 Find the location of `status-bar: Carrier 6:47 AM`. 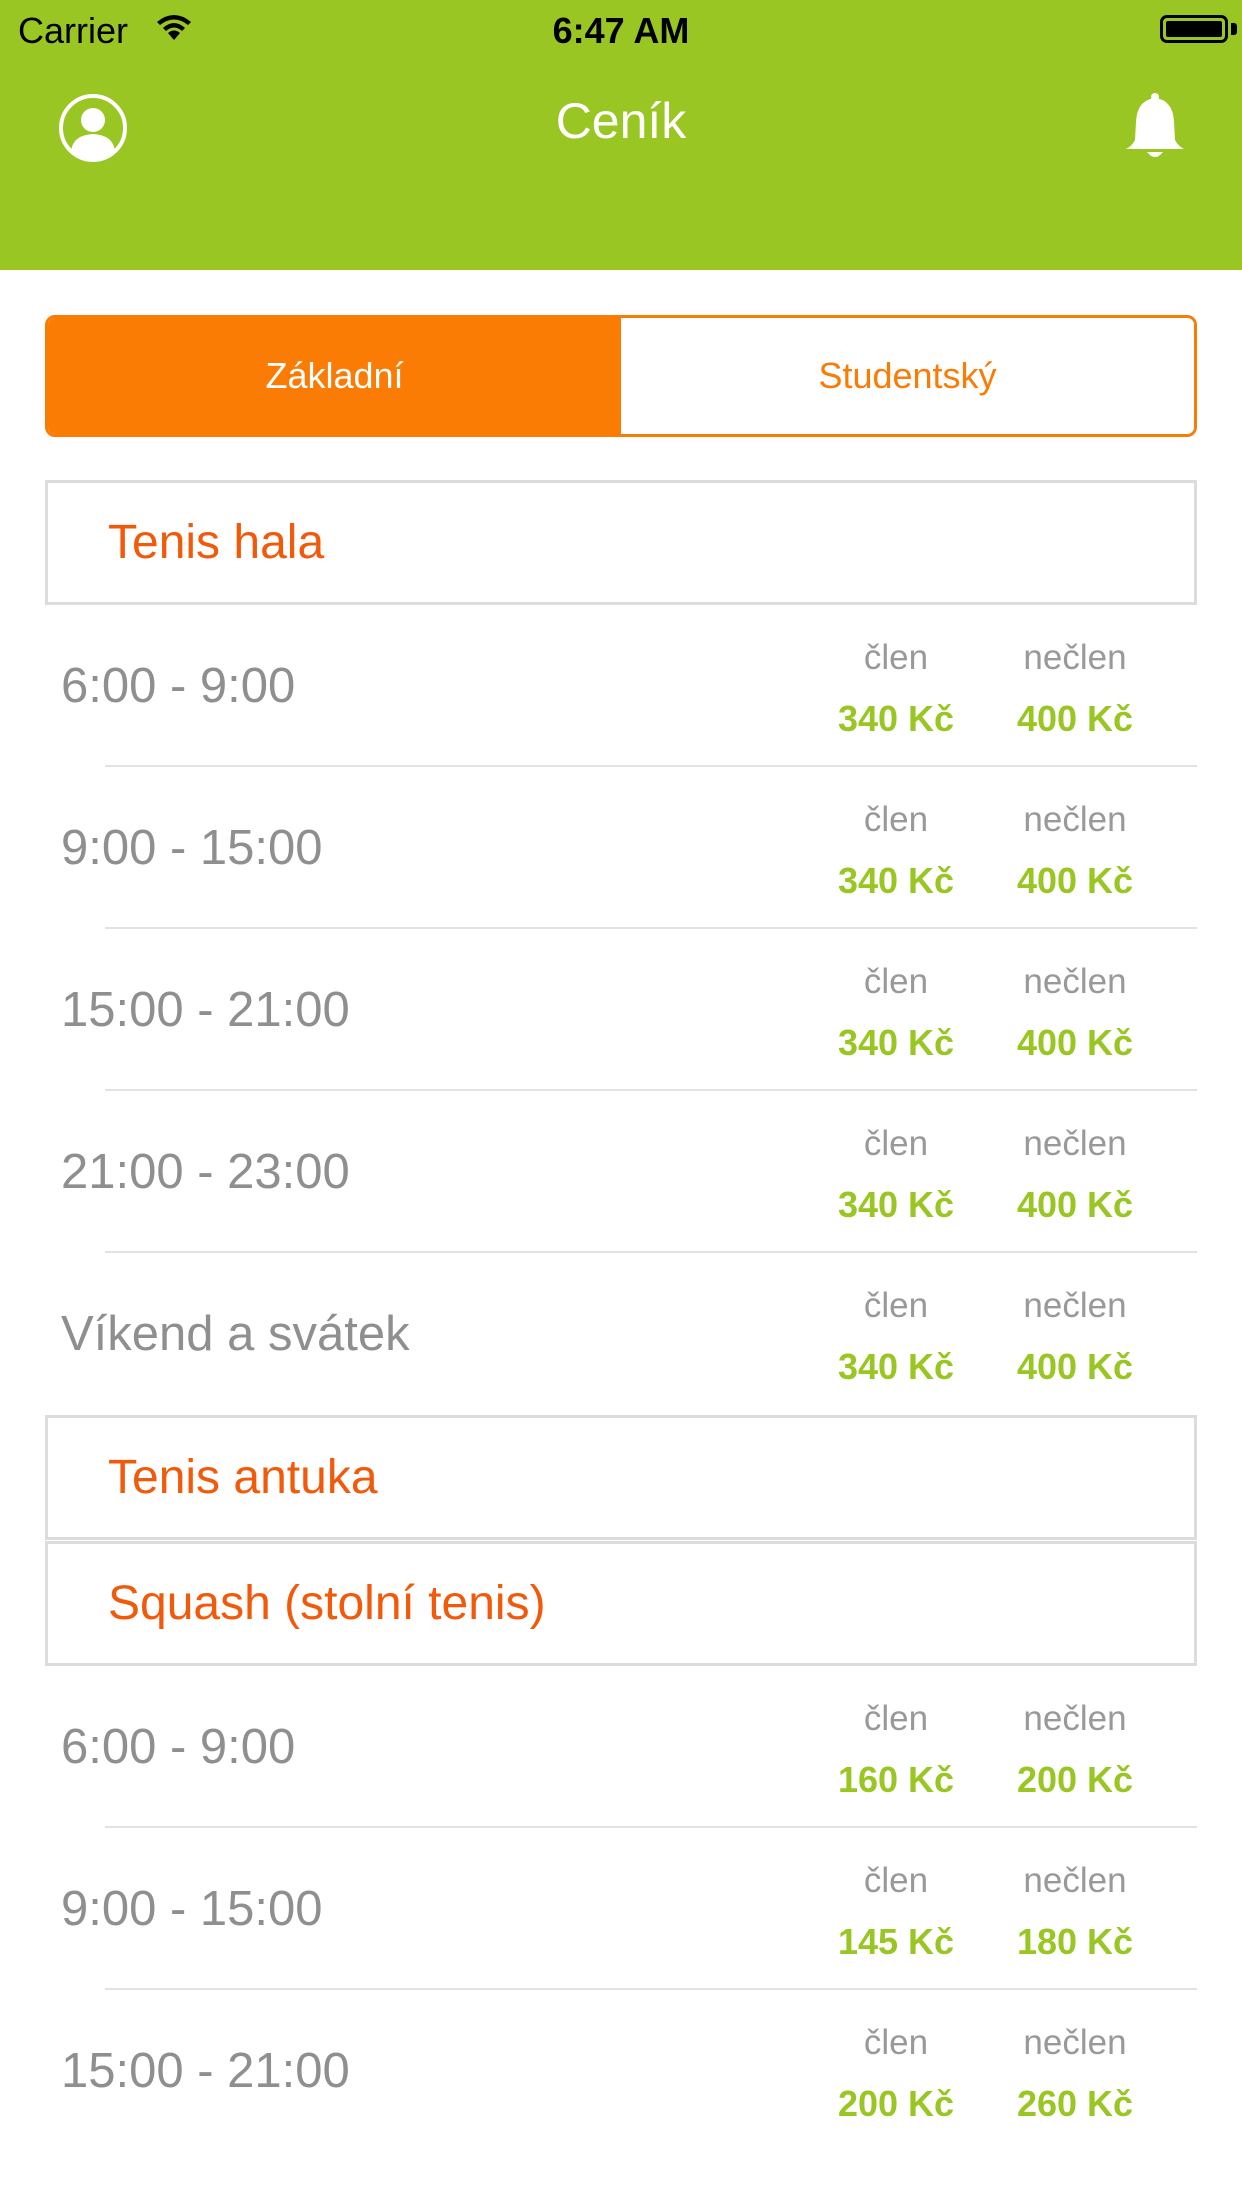

status-bar: Carrier 6:47 AM is located at coordinates (621, 31).